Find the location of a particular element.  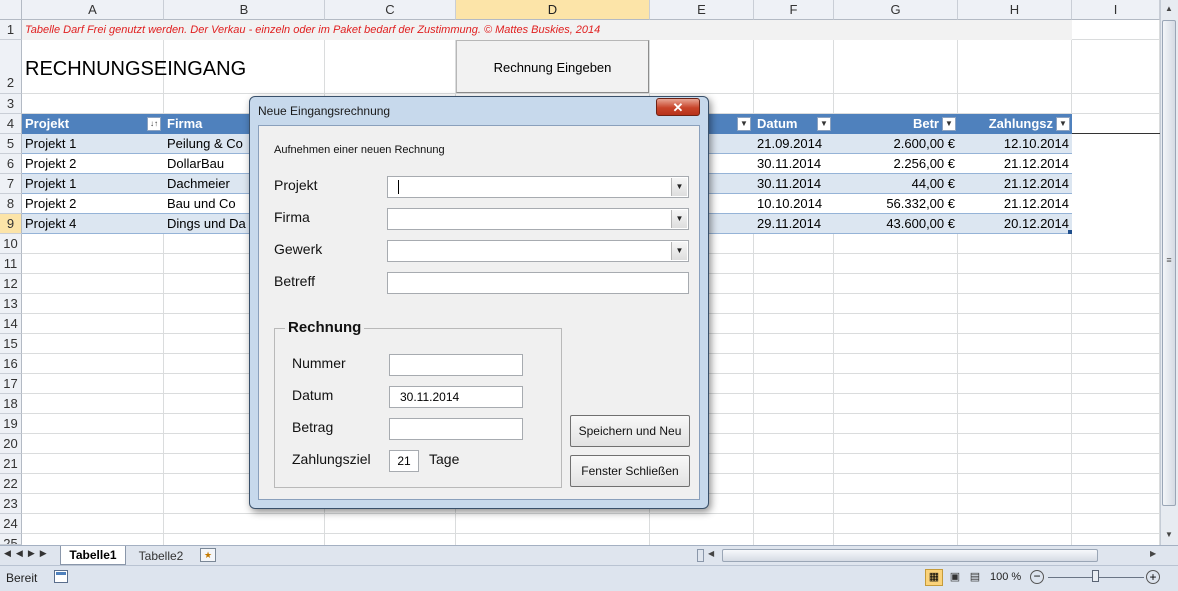

col-header-h: H is located at coordinates (1015, 10).